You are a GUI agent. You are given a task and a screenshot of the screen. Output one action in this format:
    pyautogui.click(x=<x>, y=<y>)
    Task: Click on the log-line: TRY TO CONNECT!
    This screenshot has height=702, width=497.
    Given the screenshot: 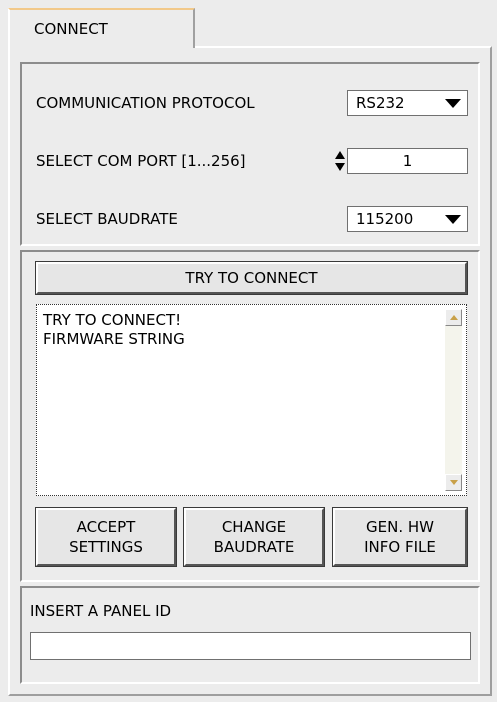 What is the action you would take?
    pyautogui.click(x=112, y=320)
    